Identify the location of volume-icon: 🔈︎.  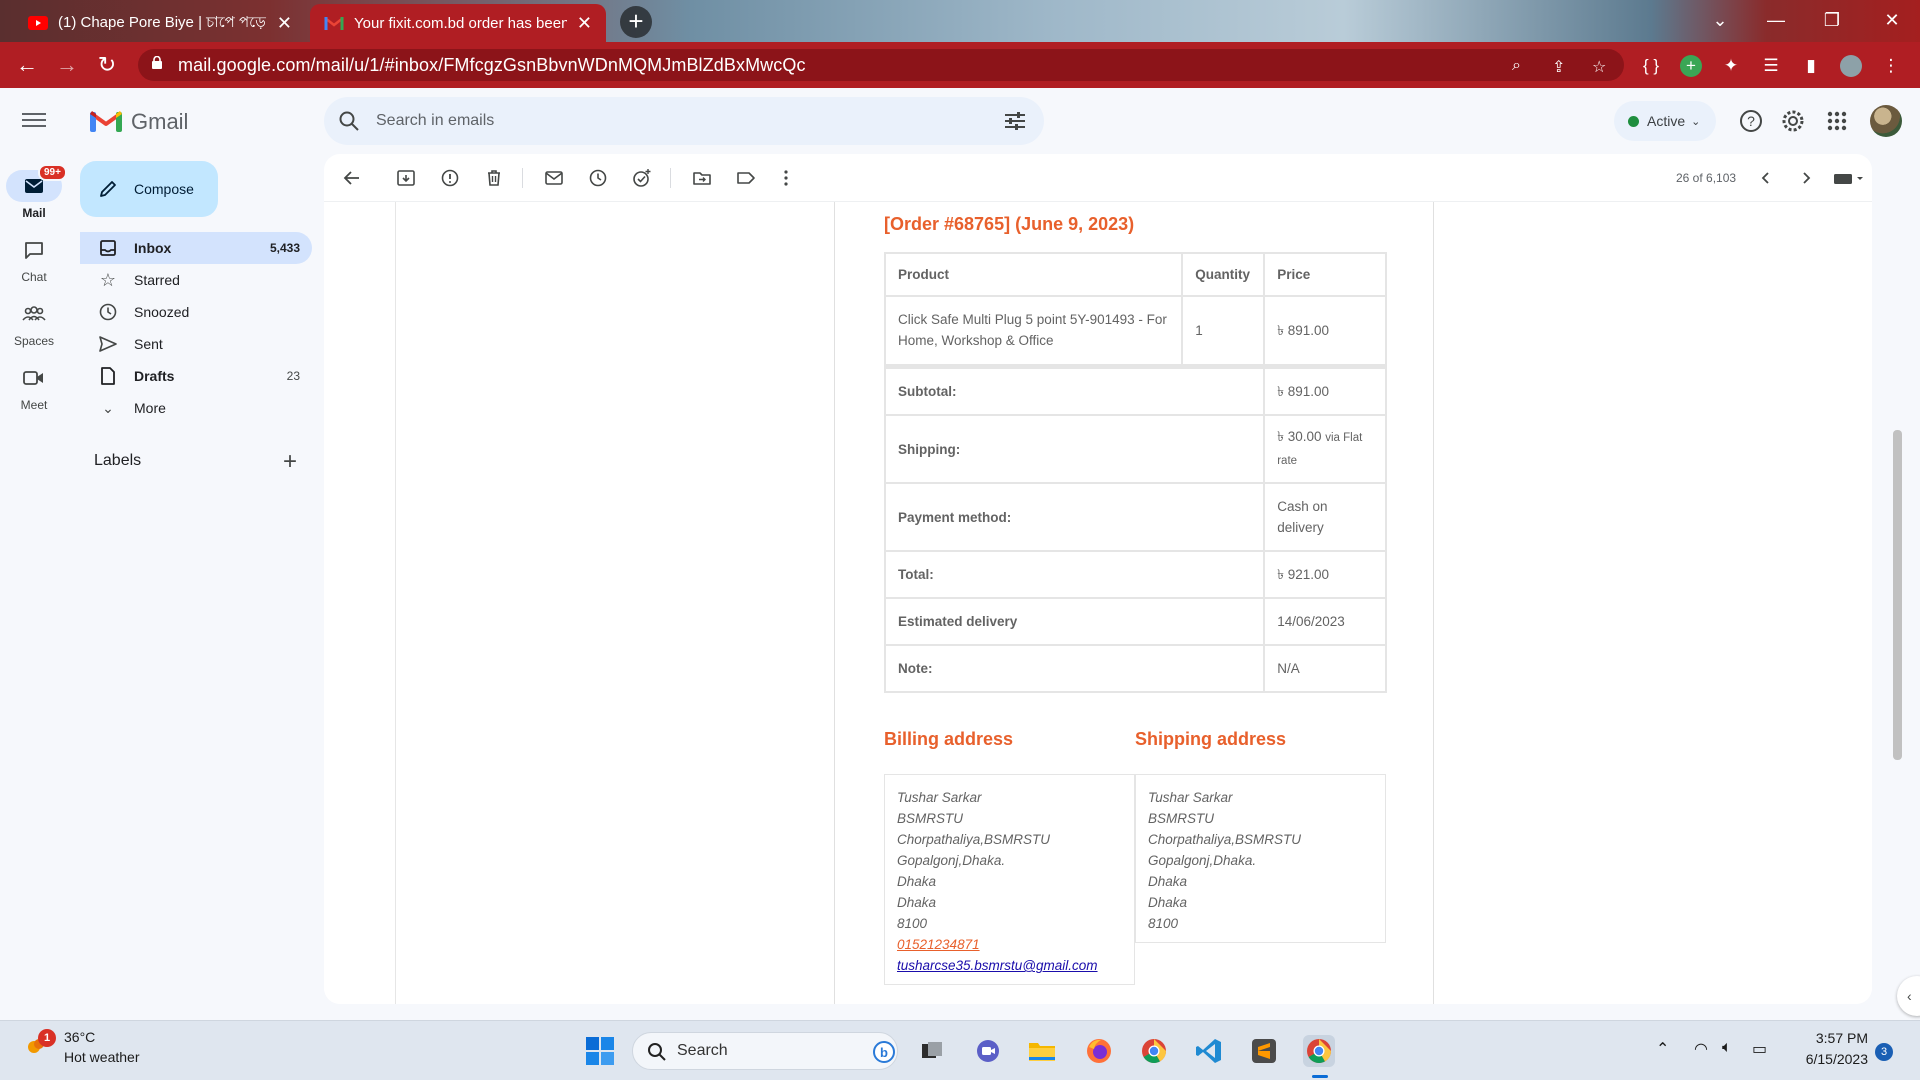
(1727, 1048).